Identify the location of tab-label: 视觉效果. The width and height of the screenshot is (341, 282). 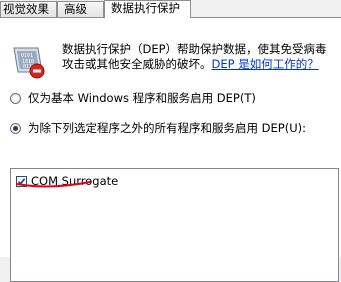
(26, 9).